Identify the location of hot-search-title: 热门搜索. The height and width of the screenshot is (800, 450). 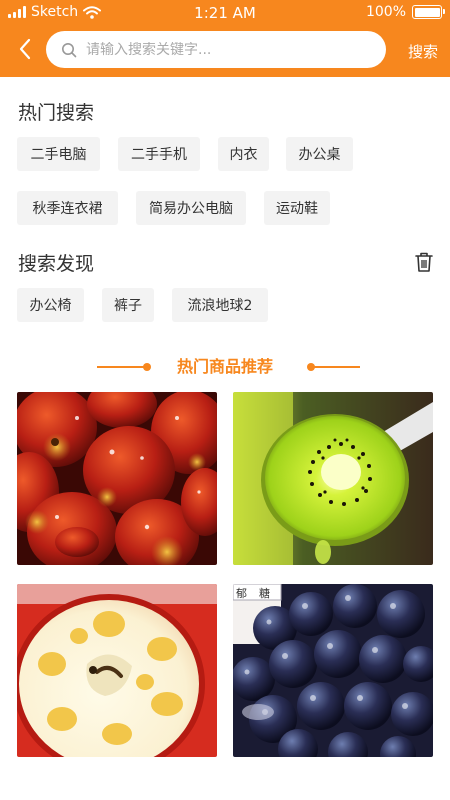
(56, 113).